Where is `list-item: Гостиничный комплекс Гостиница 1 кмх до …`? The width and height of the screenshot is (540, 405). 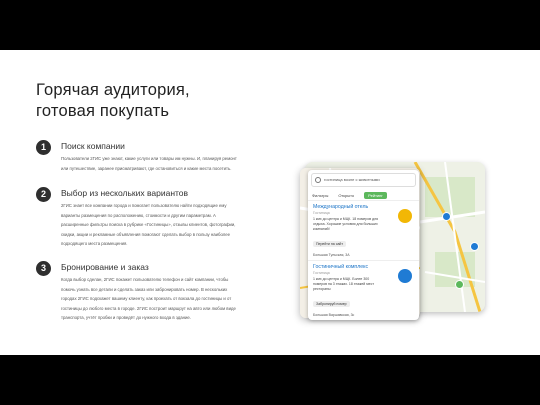 list-item: Гостиничный комплекс Гостиница 1 кмх до … is located at coordinates (363, 290).